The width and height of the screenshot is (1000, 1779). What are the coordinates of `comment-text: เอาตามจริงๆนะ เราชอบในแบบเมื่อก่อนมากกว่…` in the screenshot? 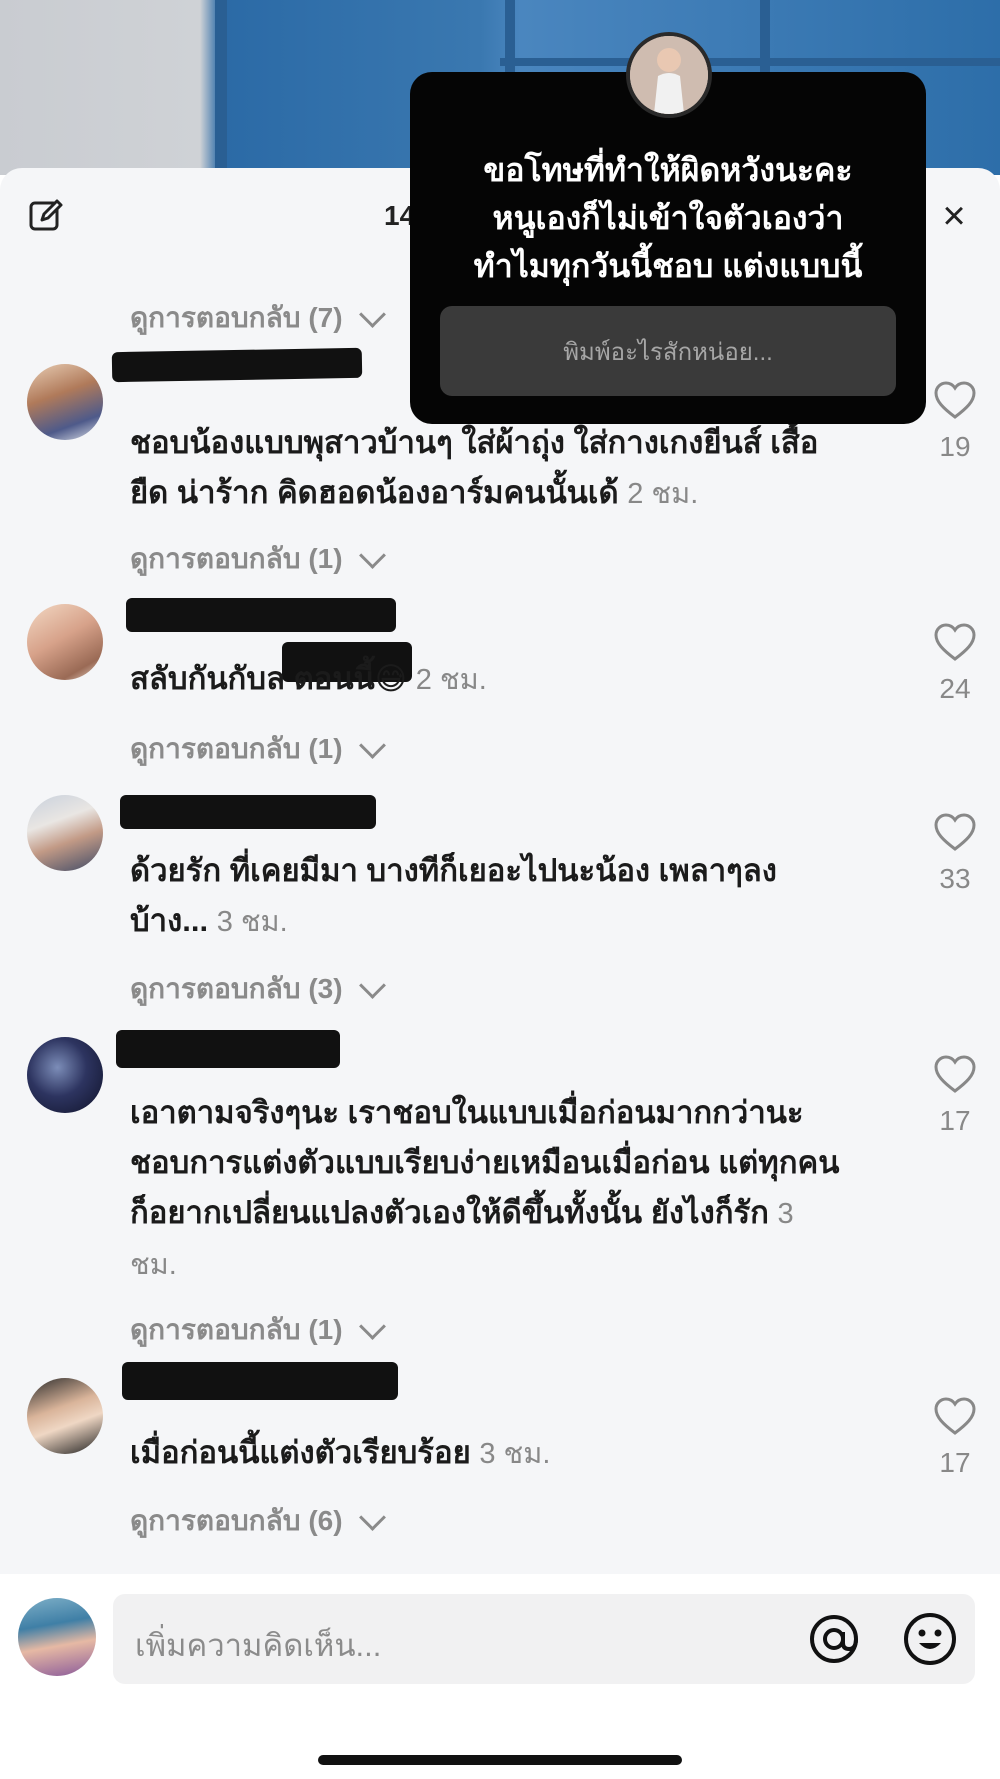 It's located at (485, 1188).